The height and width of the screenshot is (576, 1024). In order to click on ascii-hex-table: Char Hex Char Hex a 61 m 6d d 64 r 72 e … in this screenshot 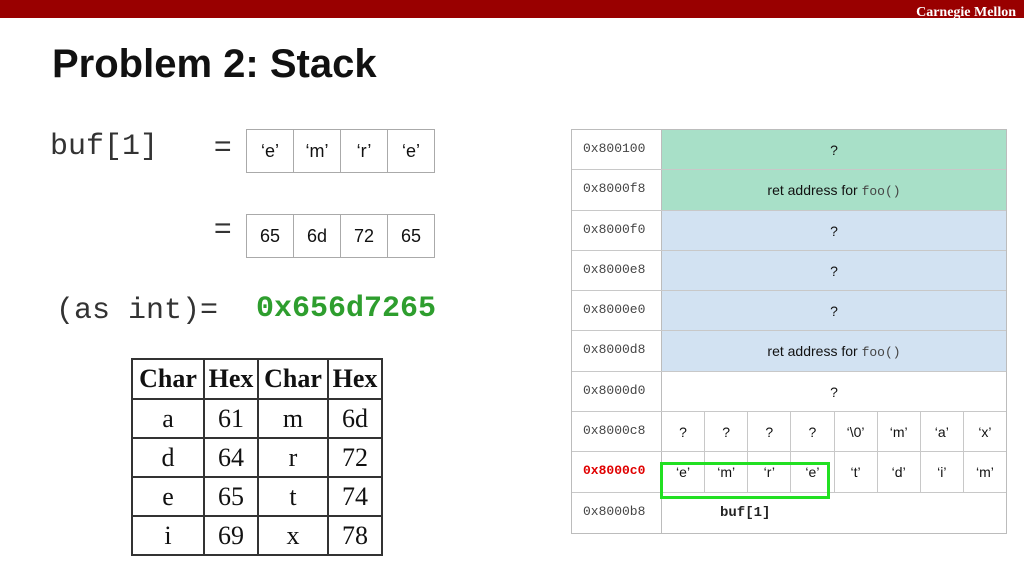, I will do `click(257, 457)`.